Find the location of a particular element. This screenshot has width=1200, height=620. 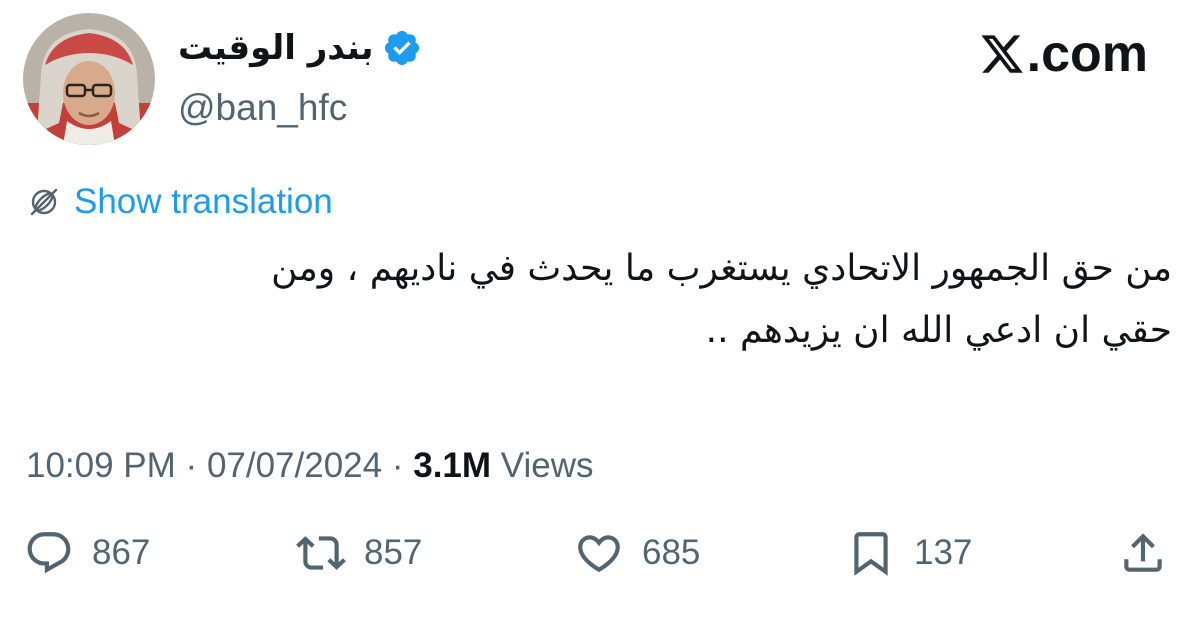

like-count: 685 is located at coordinates (671, 552).